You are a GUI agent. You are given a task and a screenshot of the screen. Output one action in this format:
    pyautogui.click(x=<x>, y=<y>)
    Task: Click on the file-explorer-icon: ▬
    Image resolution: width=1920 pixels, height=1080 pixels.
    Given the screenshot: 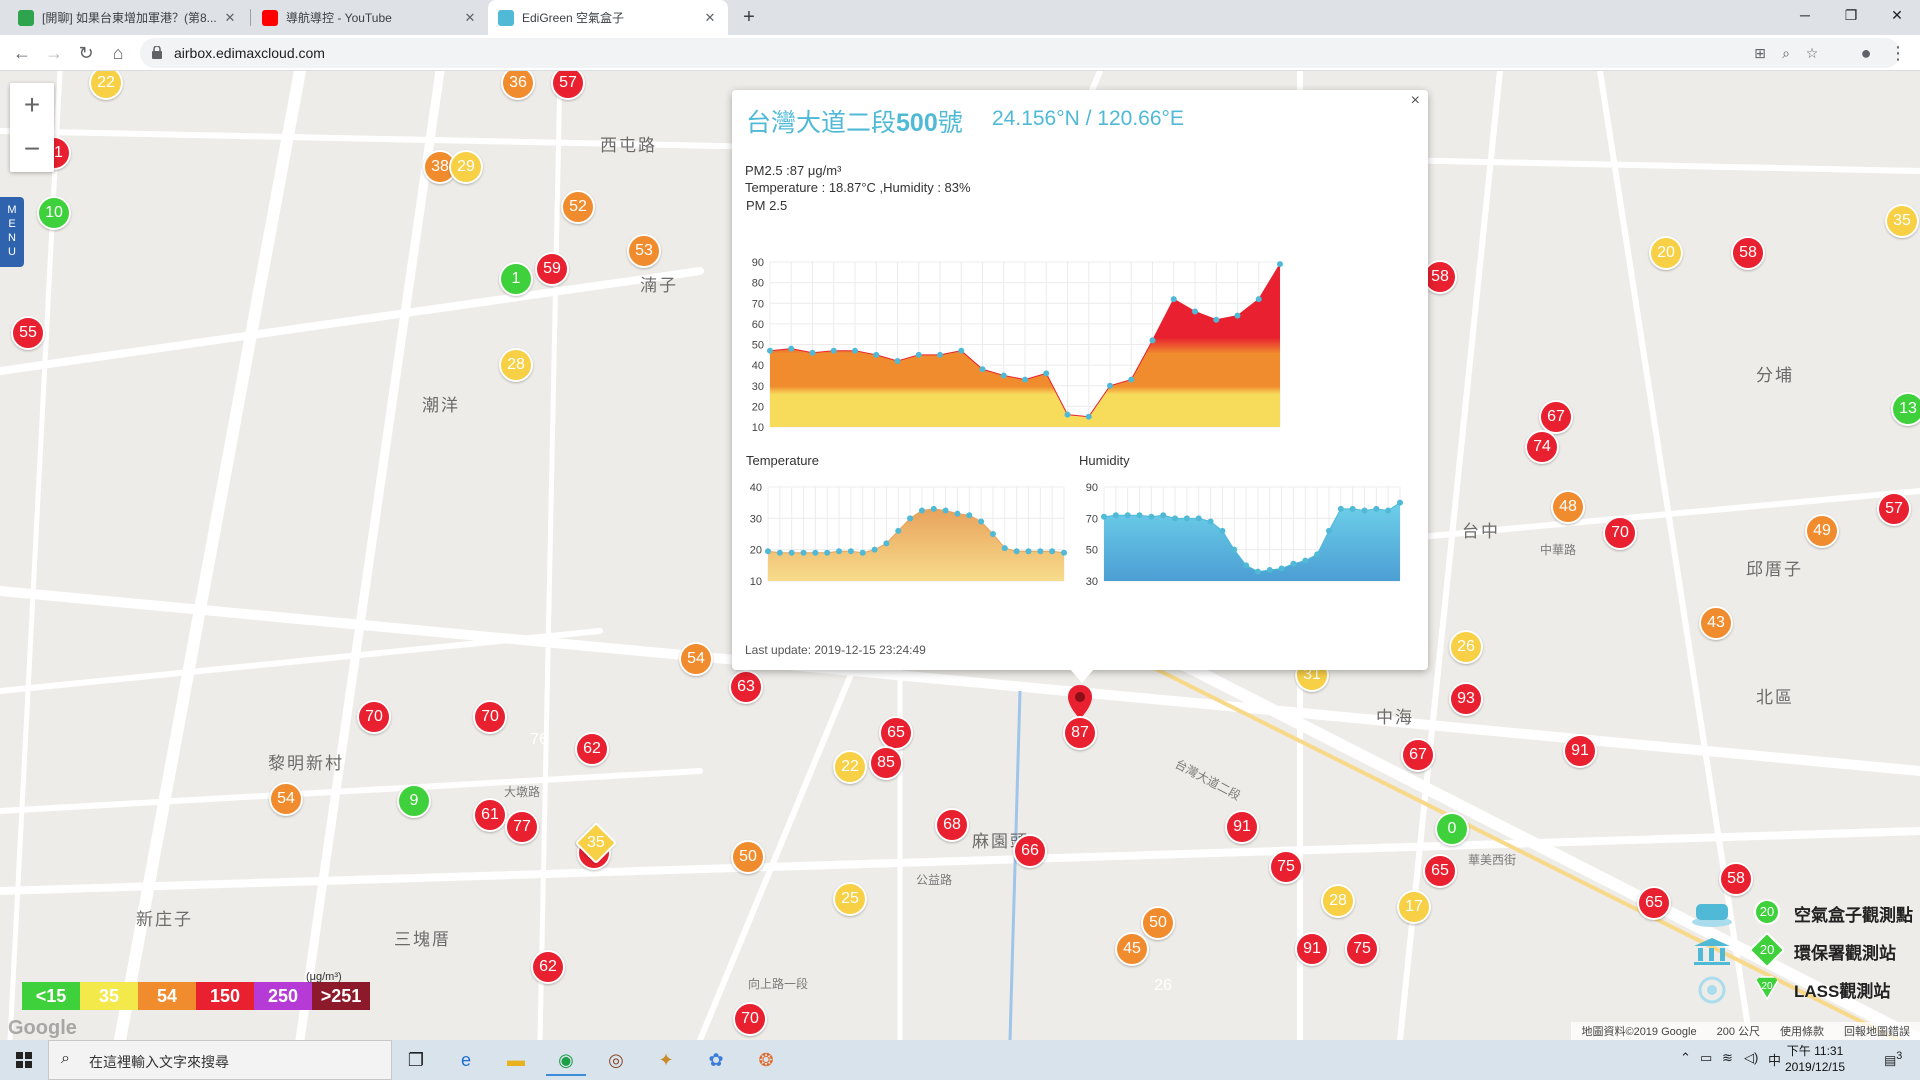 What is the action you would take?
    pyautogui.click(x=516, y=1060)
    